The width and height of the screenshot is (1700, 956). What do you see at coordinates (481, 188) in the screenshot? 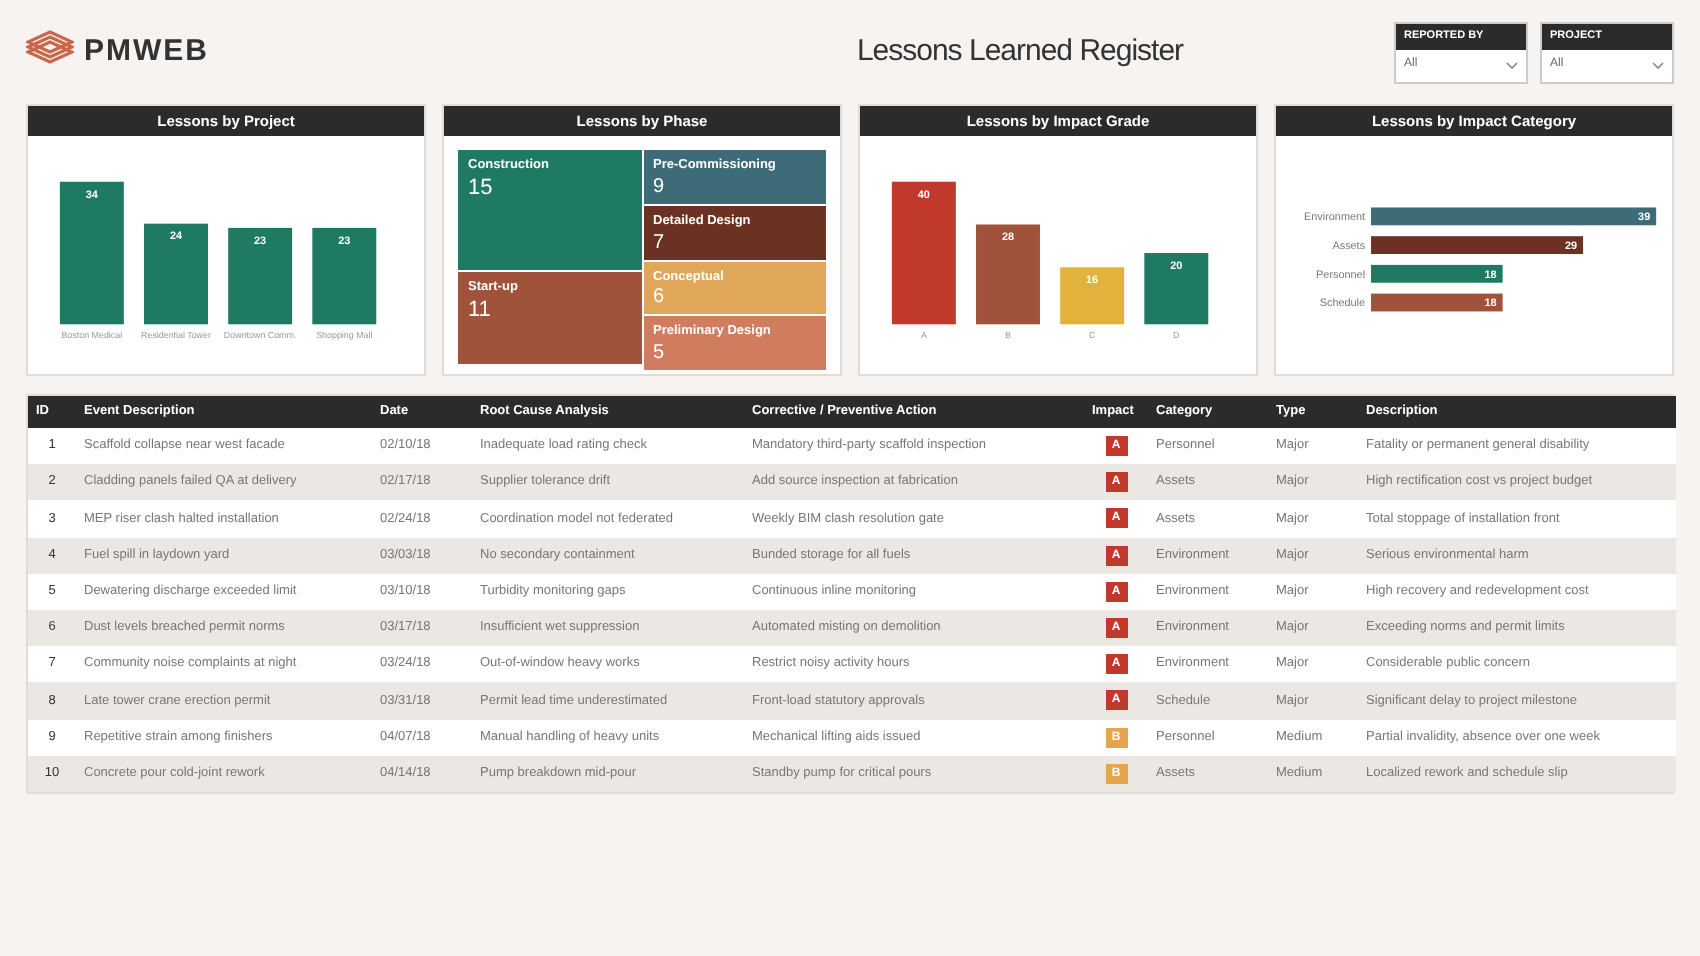
I see `tile-value: 15` at bounding box center [481, 188].